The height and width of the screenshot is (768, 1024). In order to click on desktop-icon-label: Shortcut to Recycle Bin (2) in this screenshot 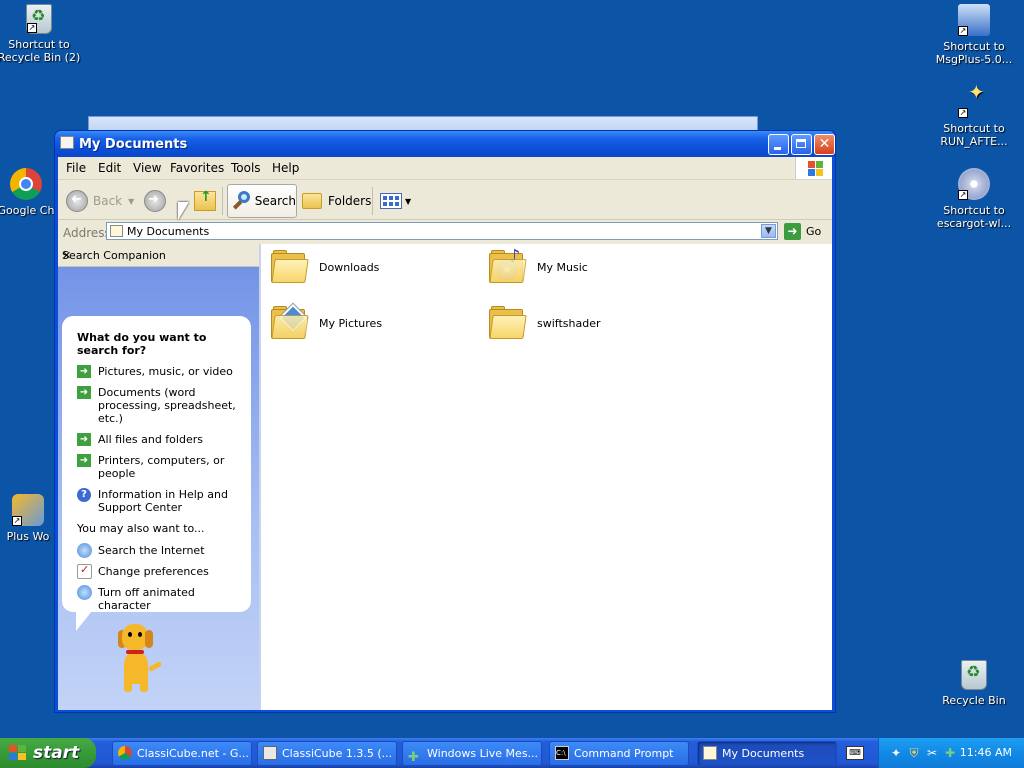, I will do `click(40, 51)`.